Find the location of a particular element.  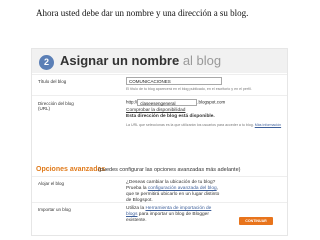

url-prefix: http:// is located at coordinates (132, 102).